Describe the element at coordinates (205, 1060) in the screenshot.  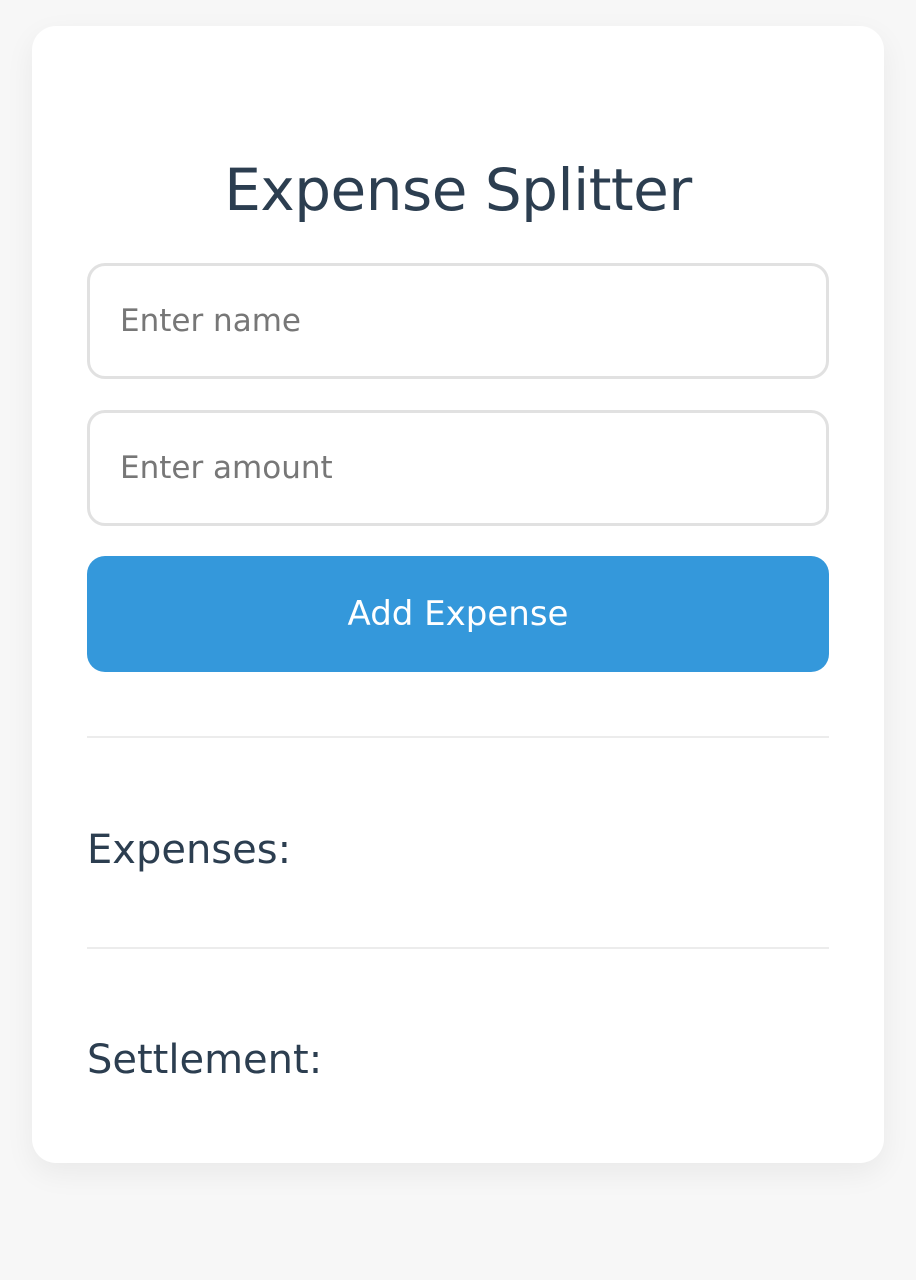
I see `settlement-heading: Settlement:` at that location.